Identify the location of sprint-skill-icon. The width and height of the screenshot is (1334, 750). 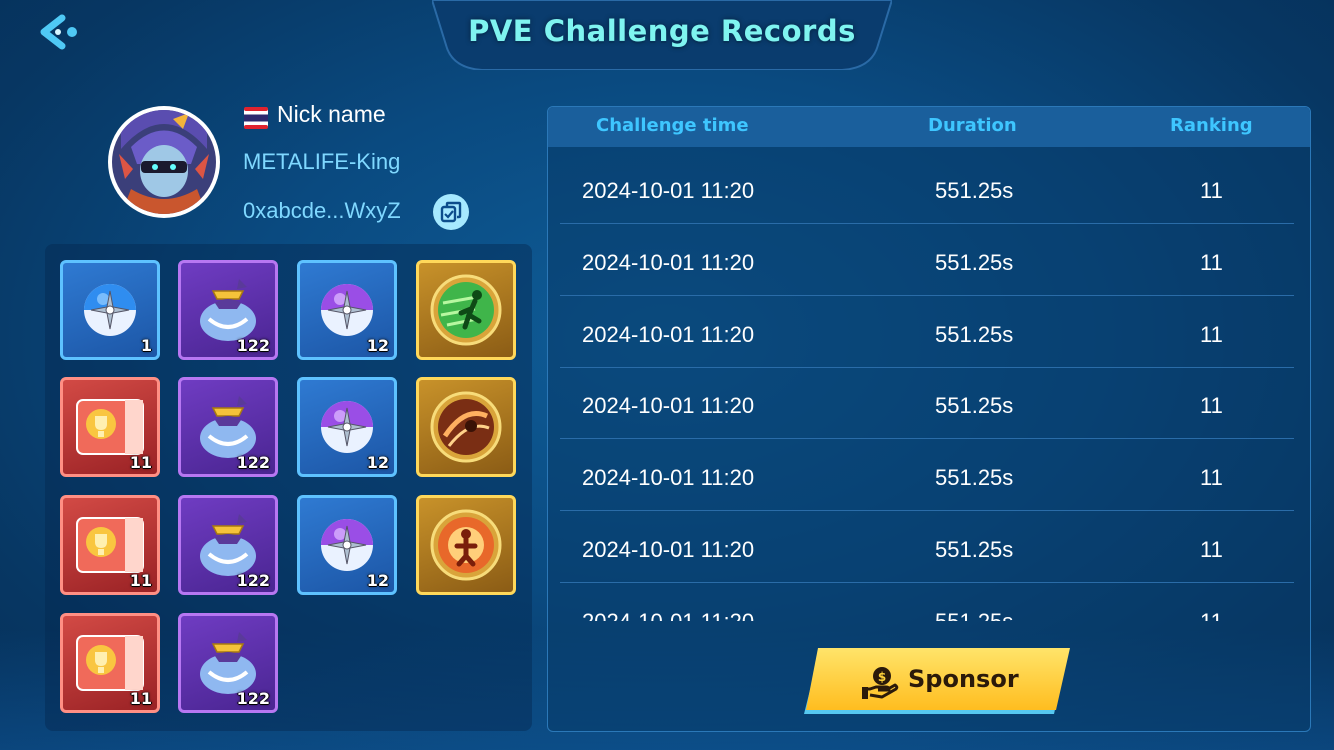
(466, 310).